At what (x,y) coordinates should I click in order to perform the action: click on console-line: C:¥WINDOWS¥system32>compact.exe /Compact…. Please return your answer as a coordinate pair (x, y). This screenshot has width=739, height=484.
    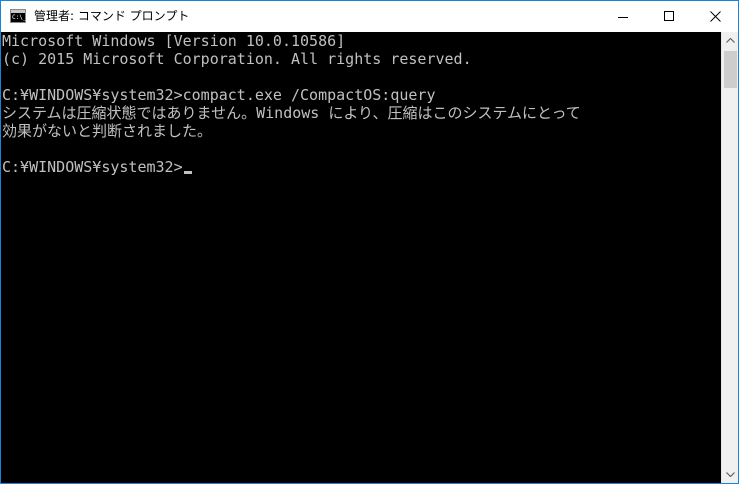
    Looking at the image, I should click on (219, 95).